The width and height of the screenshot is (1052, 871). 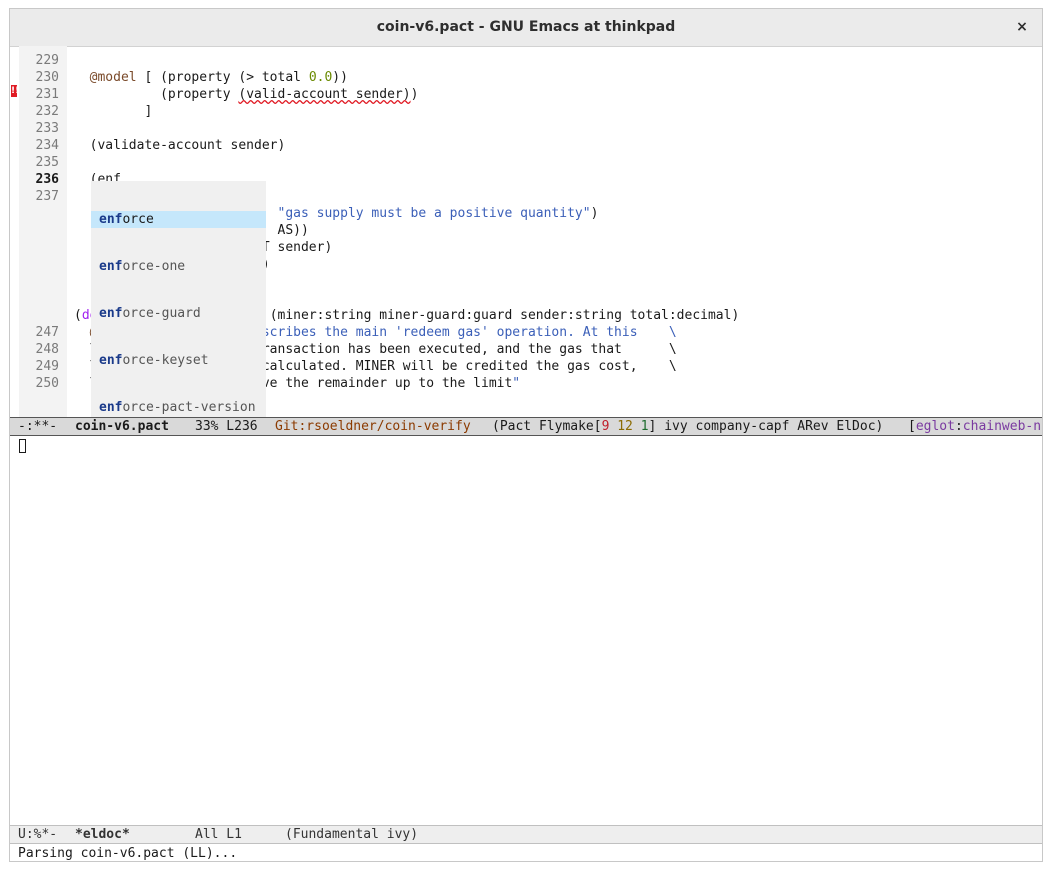 What do you see at coordinates (912, 426) in the screenshot?
I see `eglot-open: [` at bounding box center [912, 426].